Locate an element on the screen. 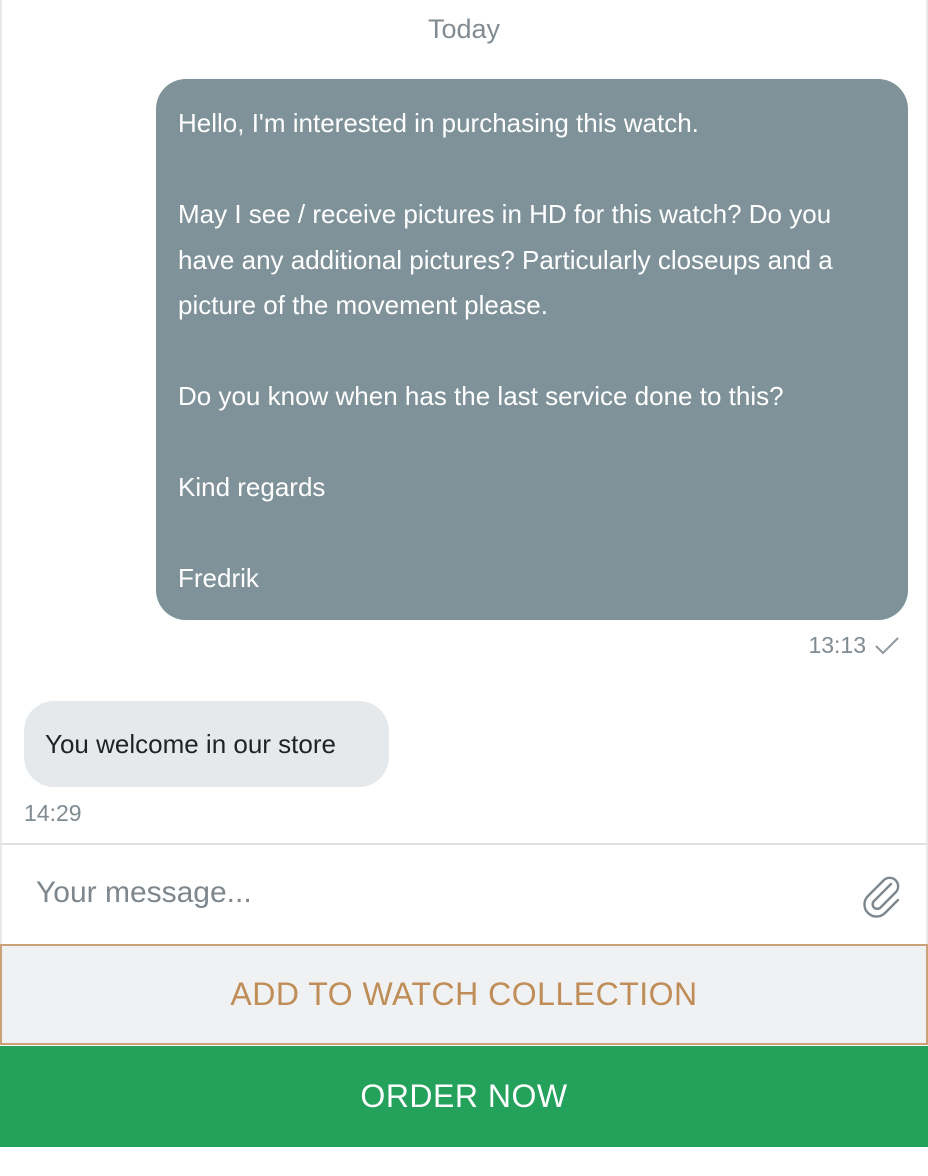 The image size is (928, 1176). message-paragraph: Kind regards is located at coordinates (252, 487).